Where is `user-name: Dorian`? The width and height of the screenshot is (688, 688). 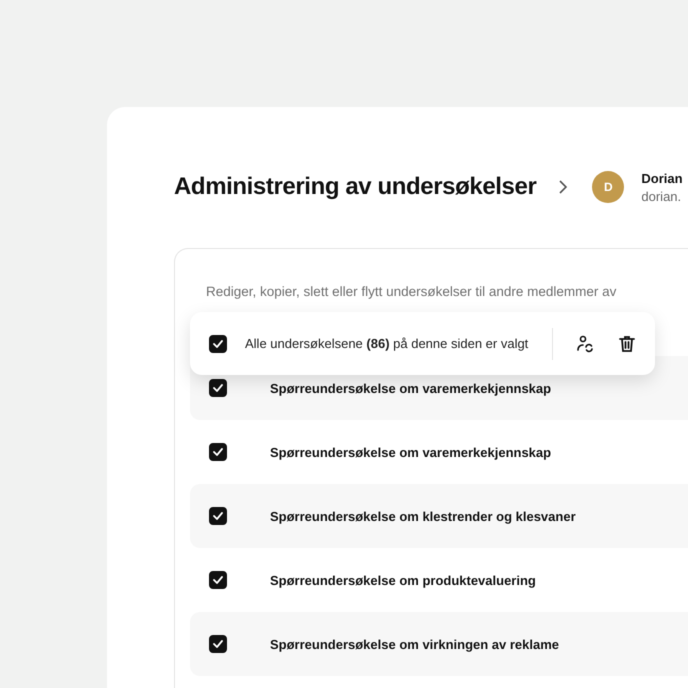 user-name: Dorian is located at coordinates (662, 178).